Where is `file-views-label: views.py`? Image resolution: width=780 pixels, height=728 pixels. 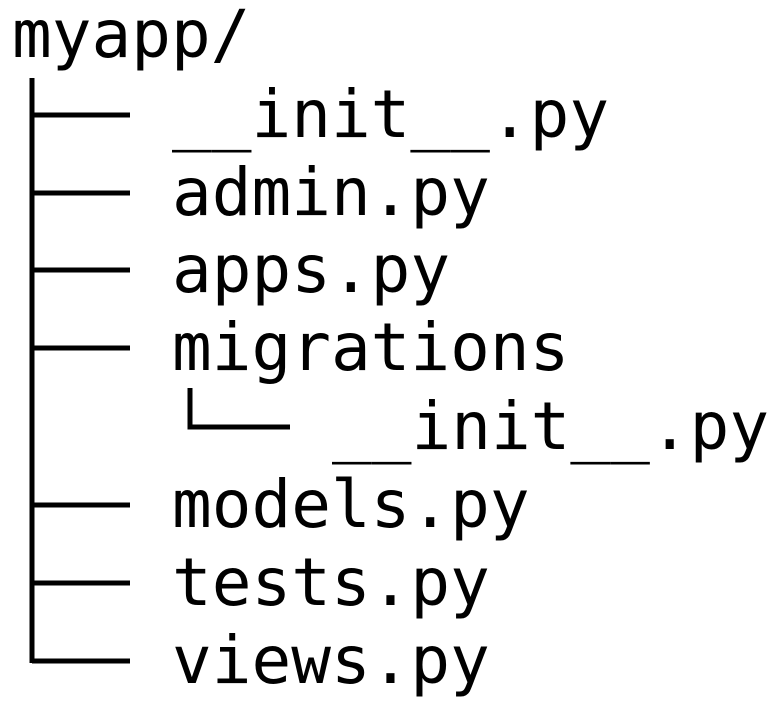 file-views-label: views.py is located at coordinates (331, 660).